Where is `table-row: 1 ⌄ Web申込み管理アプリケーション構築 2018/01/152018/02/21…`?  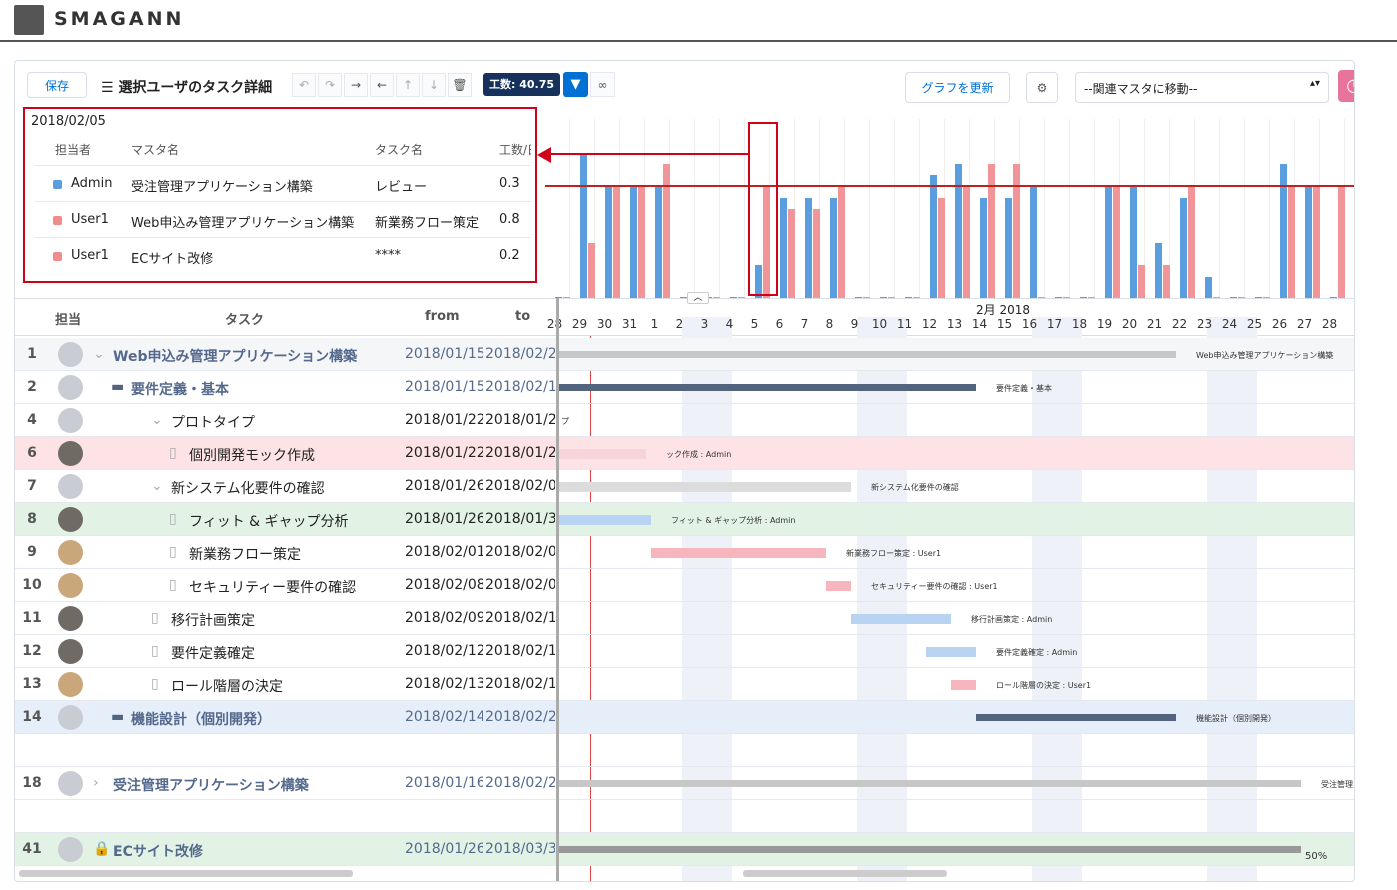 table-row: 1 ⌄ Web申込み管理アプリケーション構築 2018/01/152018/02/21… is located at coordinates (684, 354).